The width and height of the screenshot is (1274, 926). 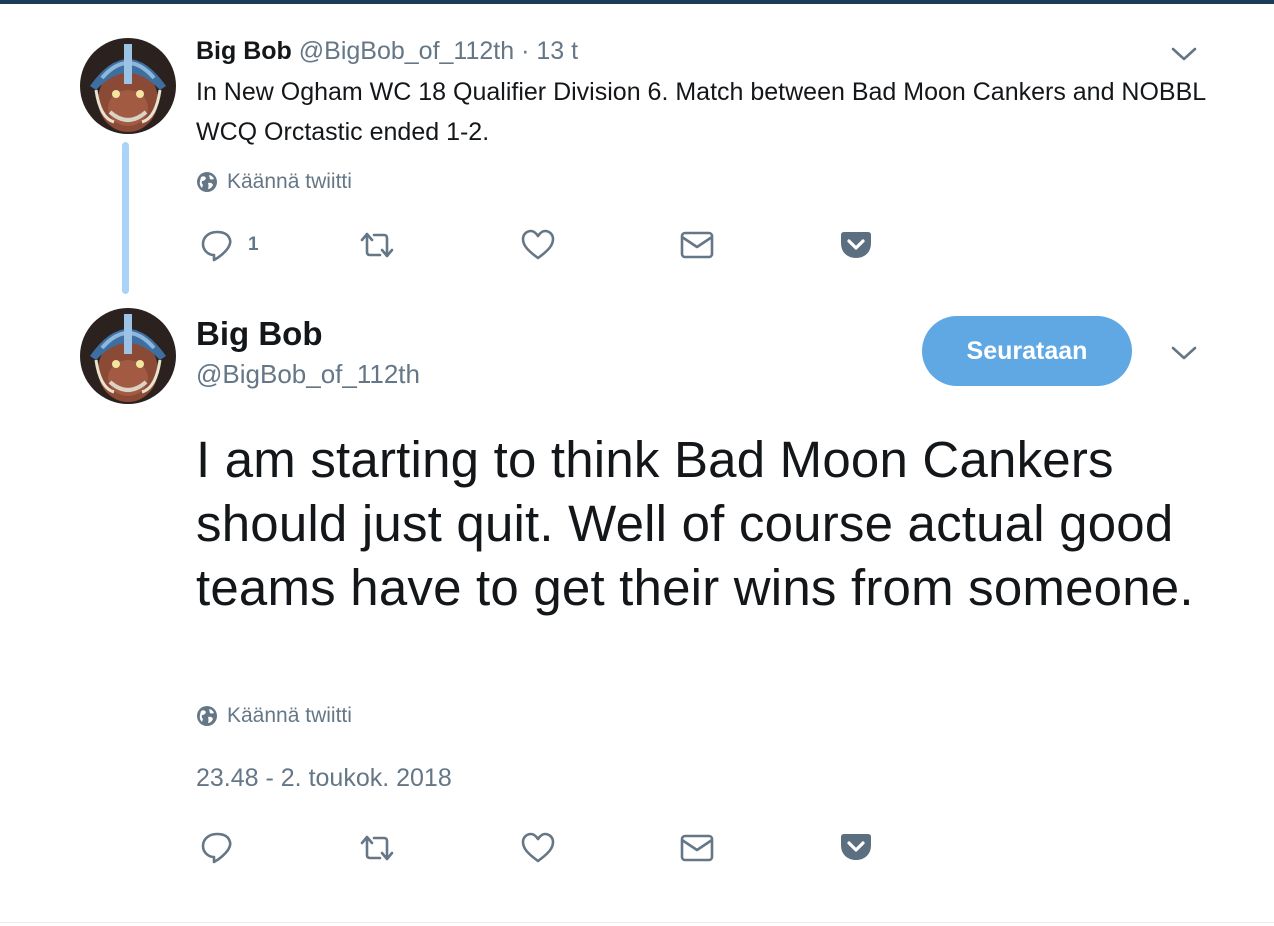 I want to click on reply-button, so click(x=217, y=847).